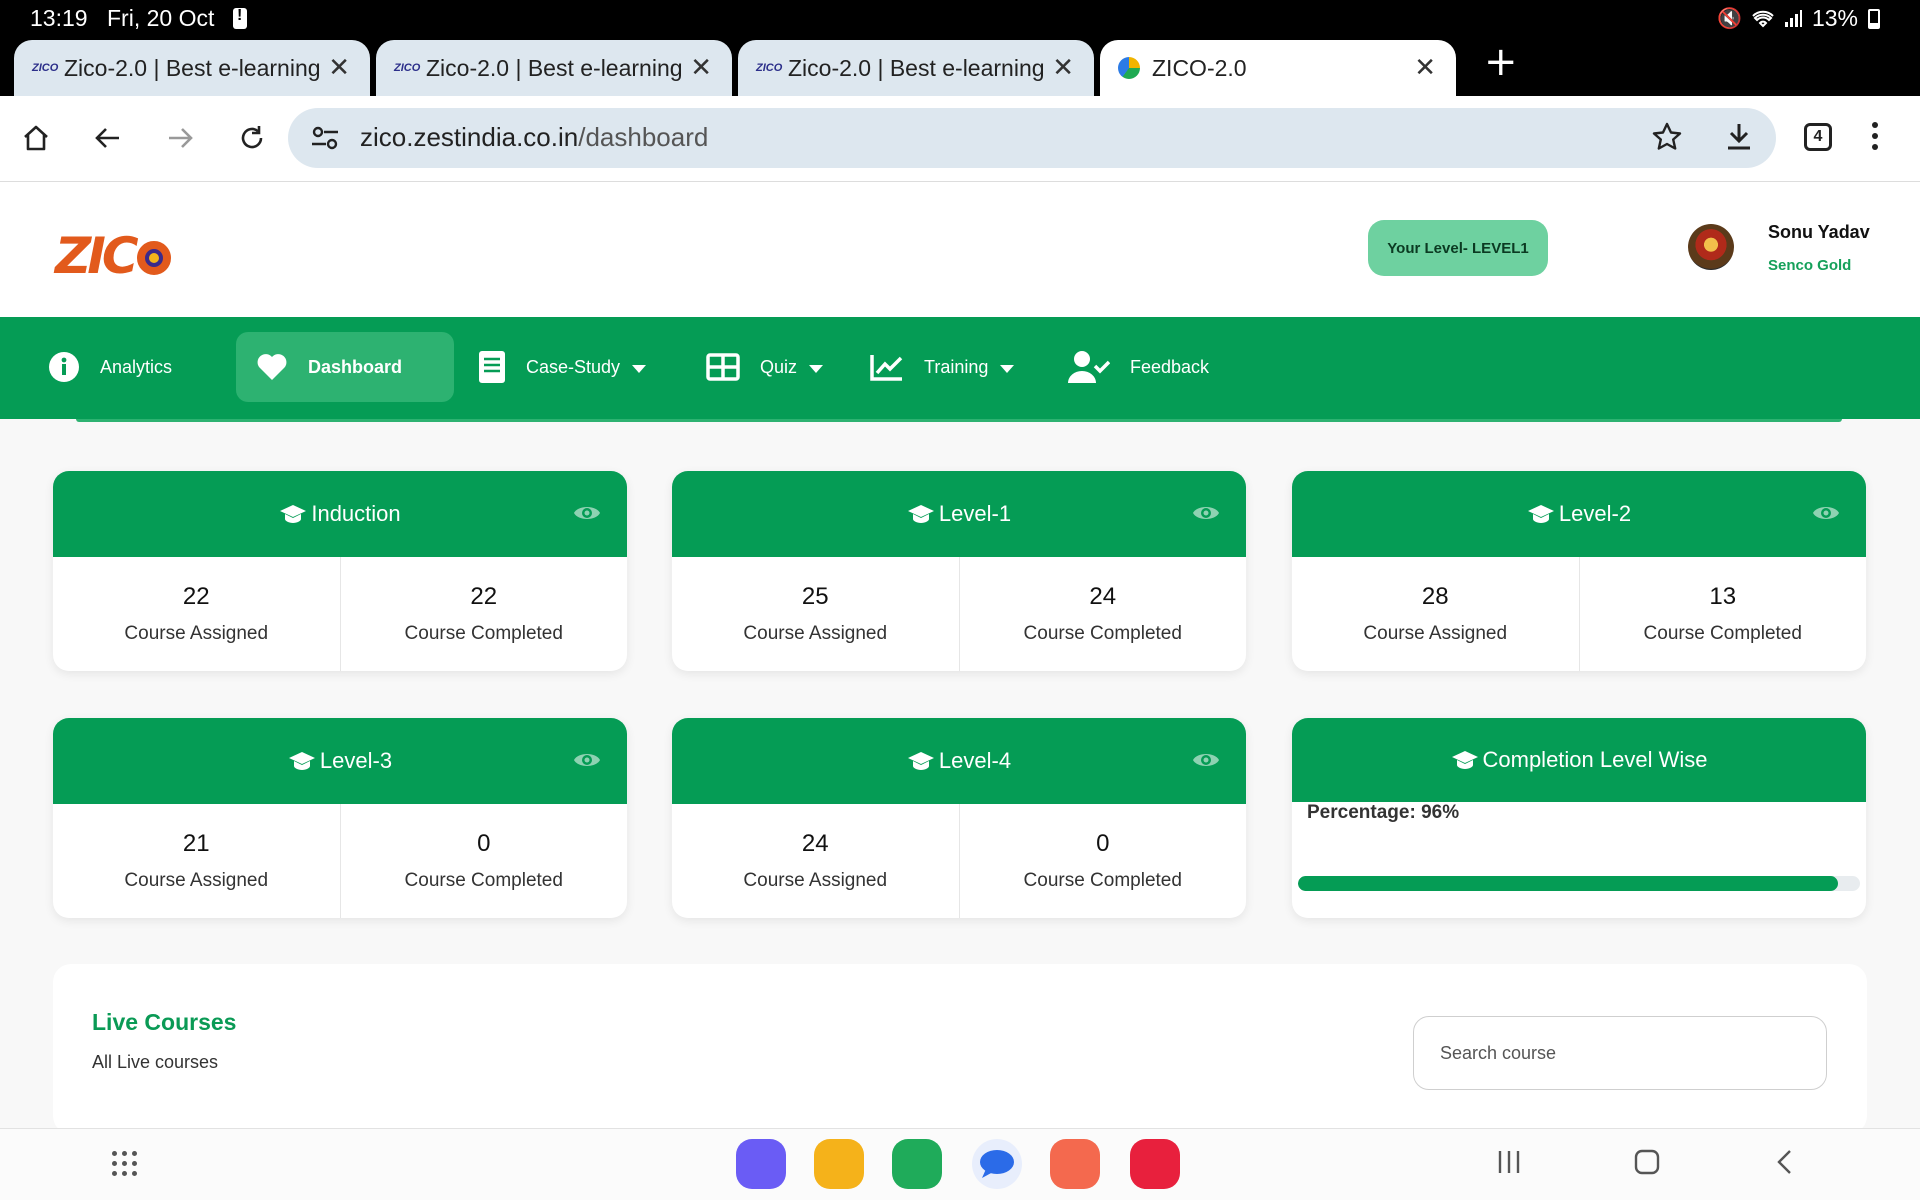  I want to click on menu-kebab-icon, so click(1875, 138).